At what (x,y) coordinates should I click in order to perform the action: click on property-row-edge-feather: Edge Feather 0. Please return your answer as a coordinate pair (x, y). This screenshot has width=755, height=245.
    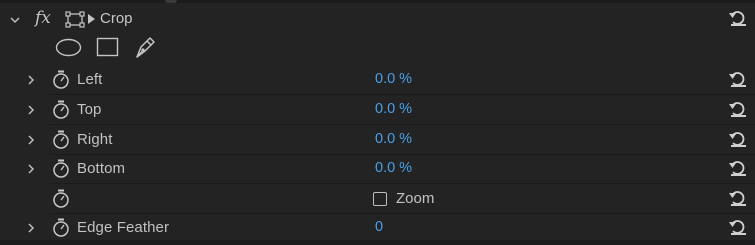
    Looking at the image, I should click on (377, 228).